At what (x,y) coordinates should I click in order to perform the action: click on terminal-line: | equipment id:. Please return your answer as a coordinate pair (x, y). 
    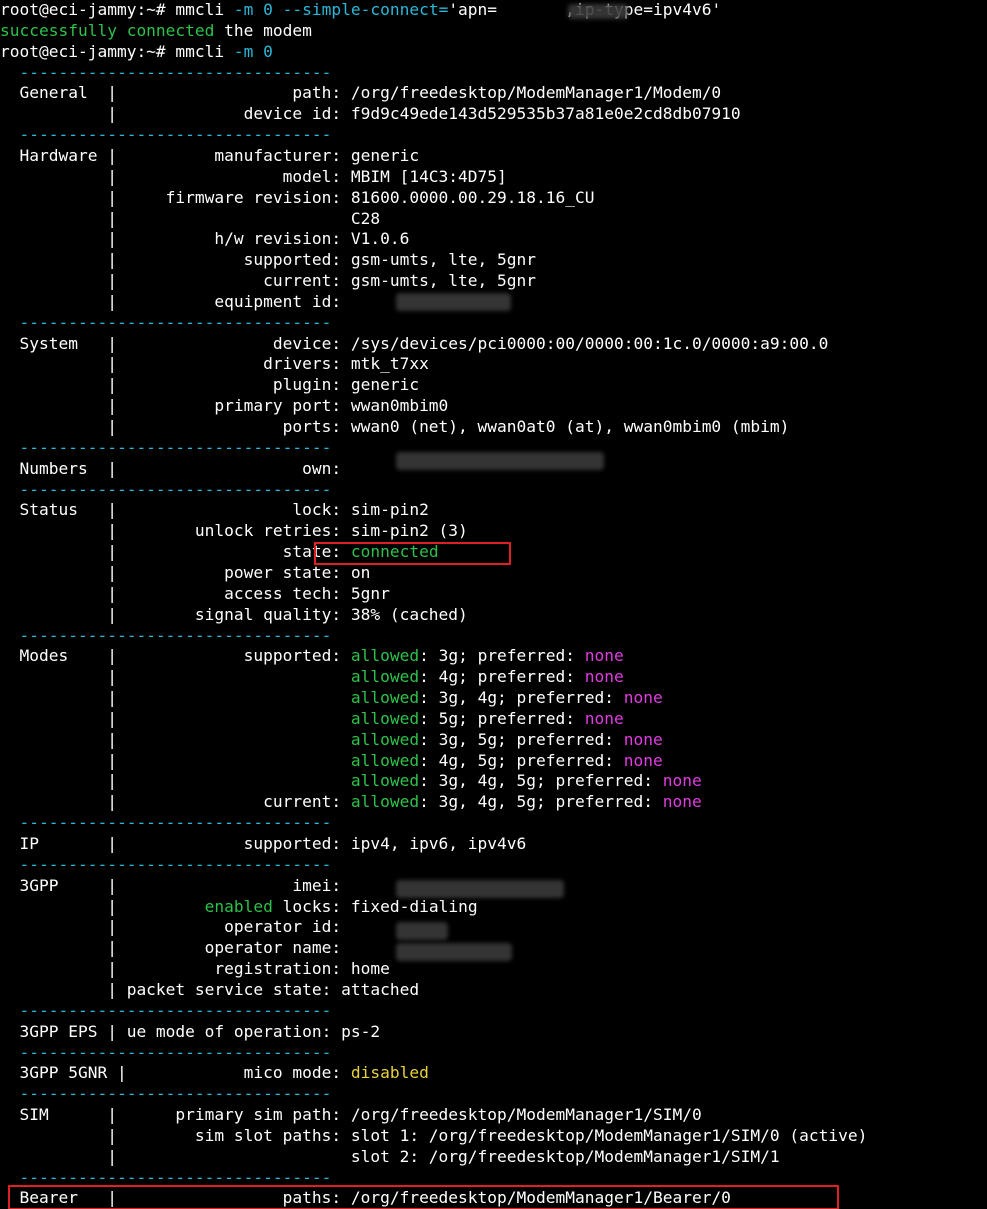
    Looking at the image, I should click on (170, 301).